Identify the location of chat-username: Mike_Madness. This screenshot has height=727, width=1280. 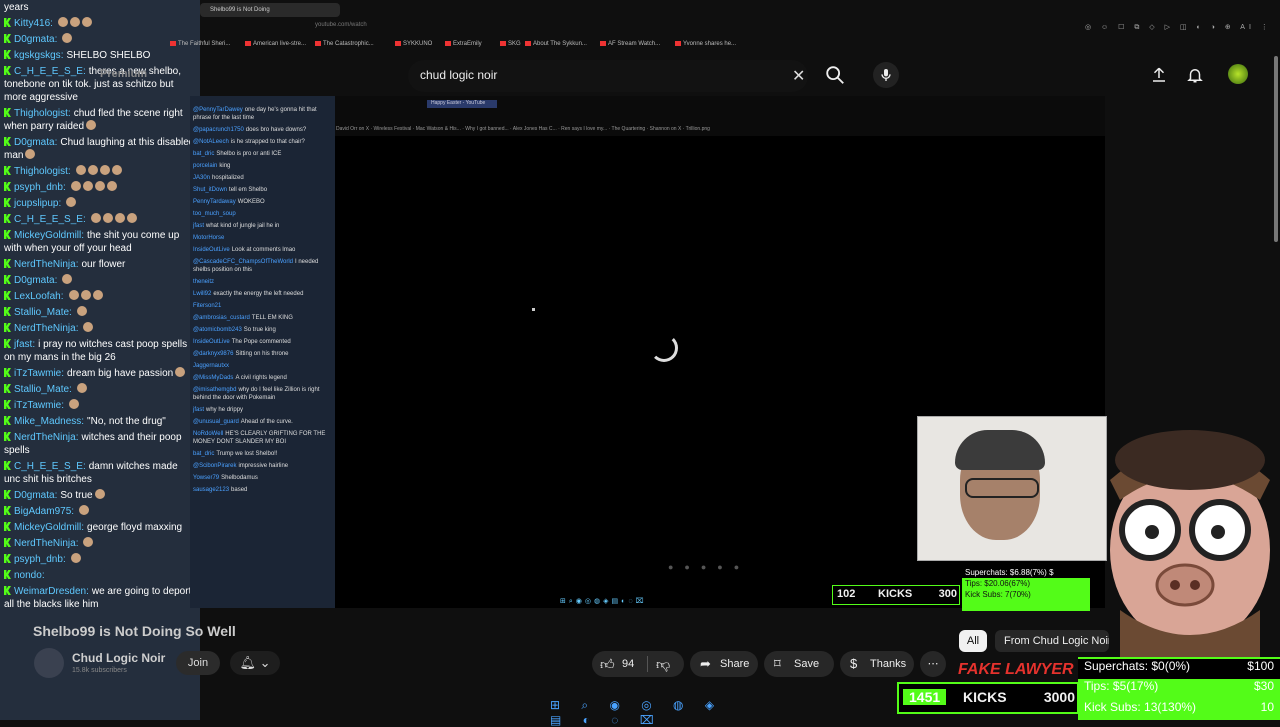
(50, 421).